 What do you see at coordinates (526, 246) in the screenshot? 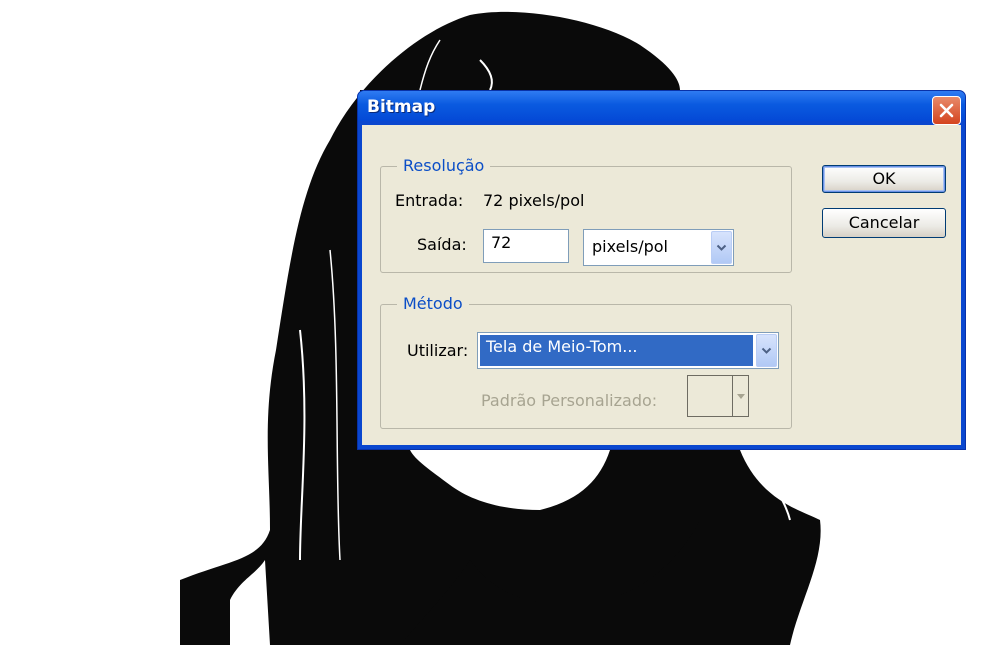
I see `output-resolution-input: 72` at bounding box center [526, 246].